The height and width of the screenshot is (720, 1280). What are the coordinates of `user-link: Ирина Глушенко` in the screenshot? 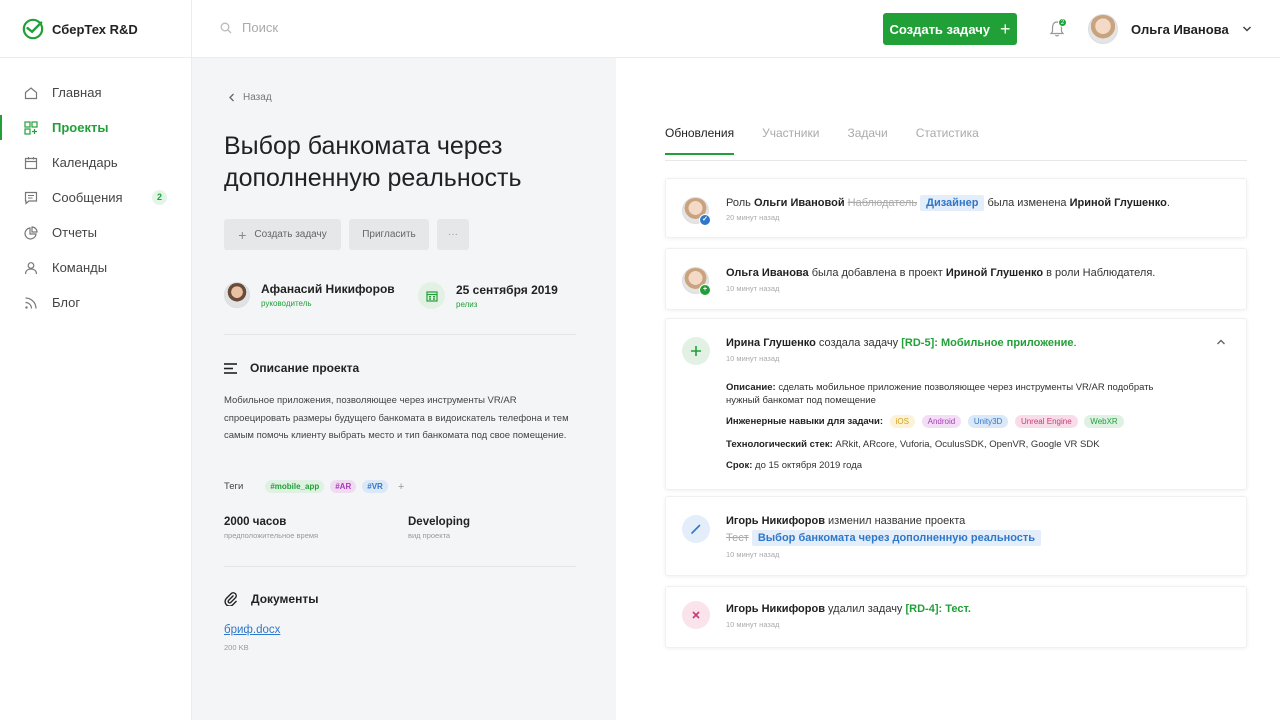 It's located at (771, 343).